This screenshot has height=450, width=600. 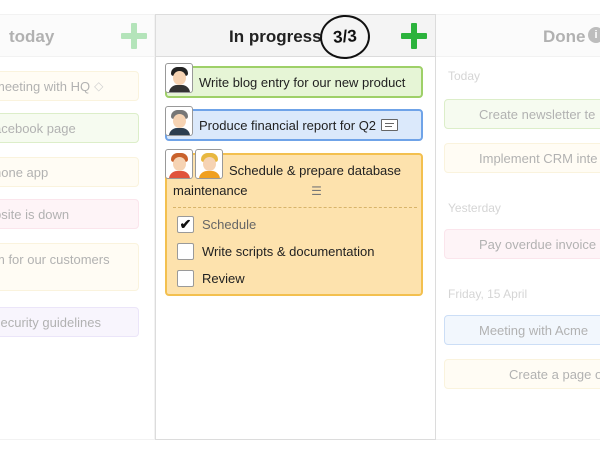 What do you see at coordinates (414, 36) in the screenshot?
I see `add-card-in-progress-plus-icon` at bounding box center [414, 36].